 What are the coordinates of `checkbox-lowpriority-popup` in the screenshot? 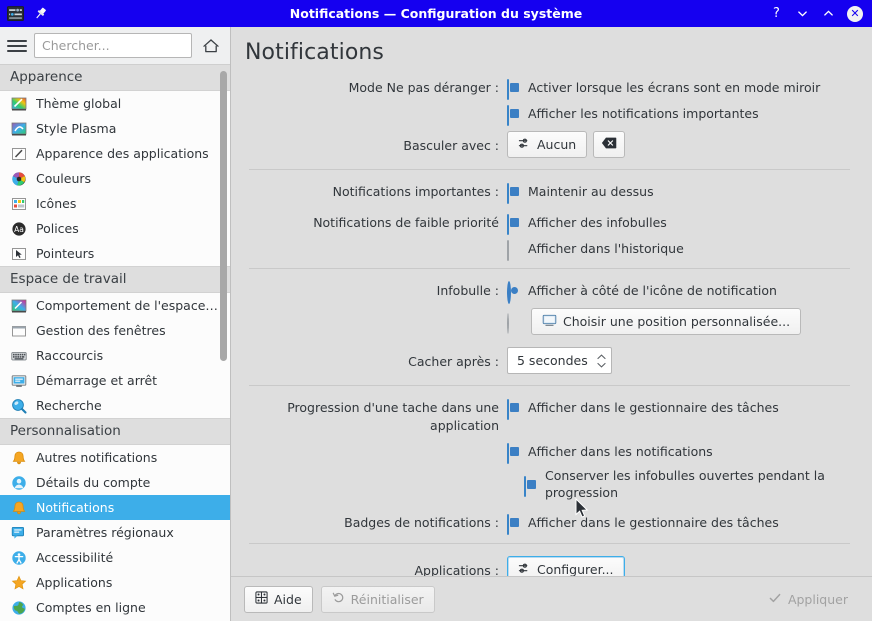 It's located at (514, 224).